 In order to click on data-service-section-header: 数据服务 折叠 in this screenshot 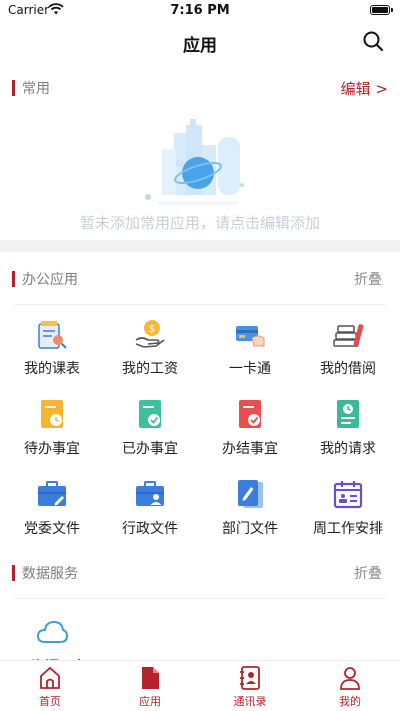, I will do `click(200, 573)`.